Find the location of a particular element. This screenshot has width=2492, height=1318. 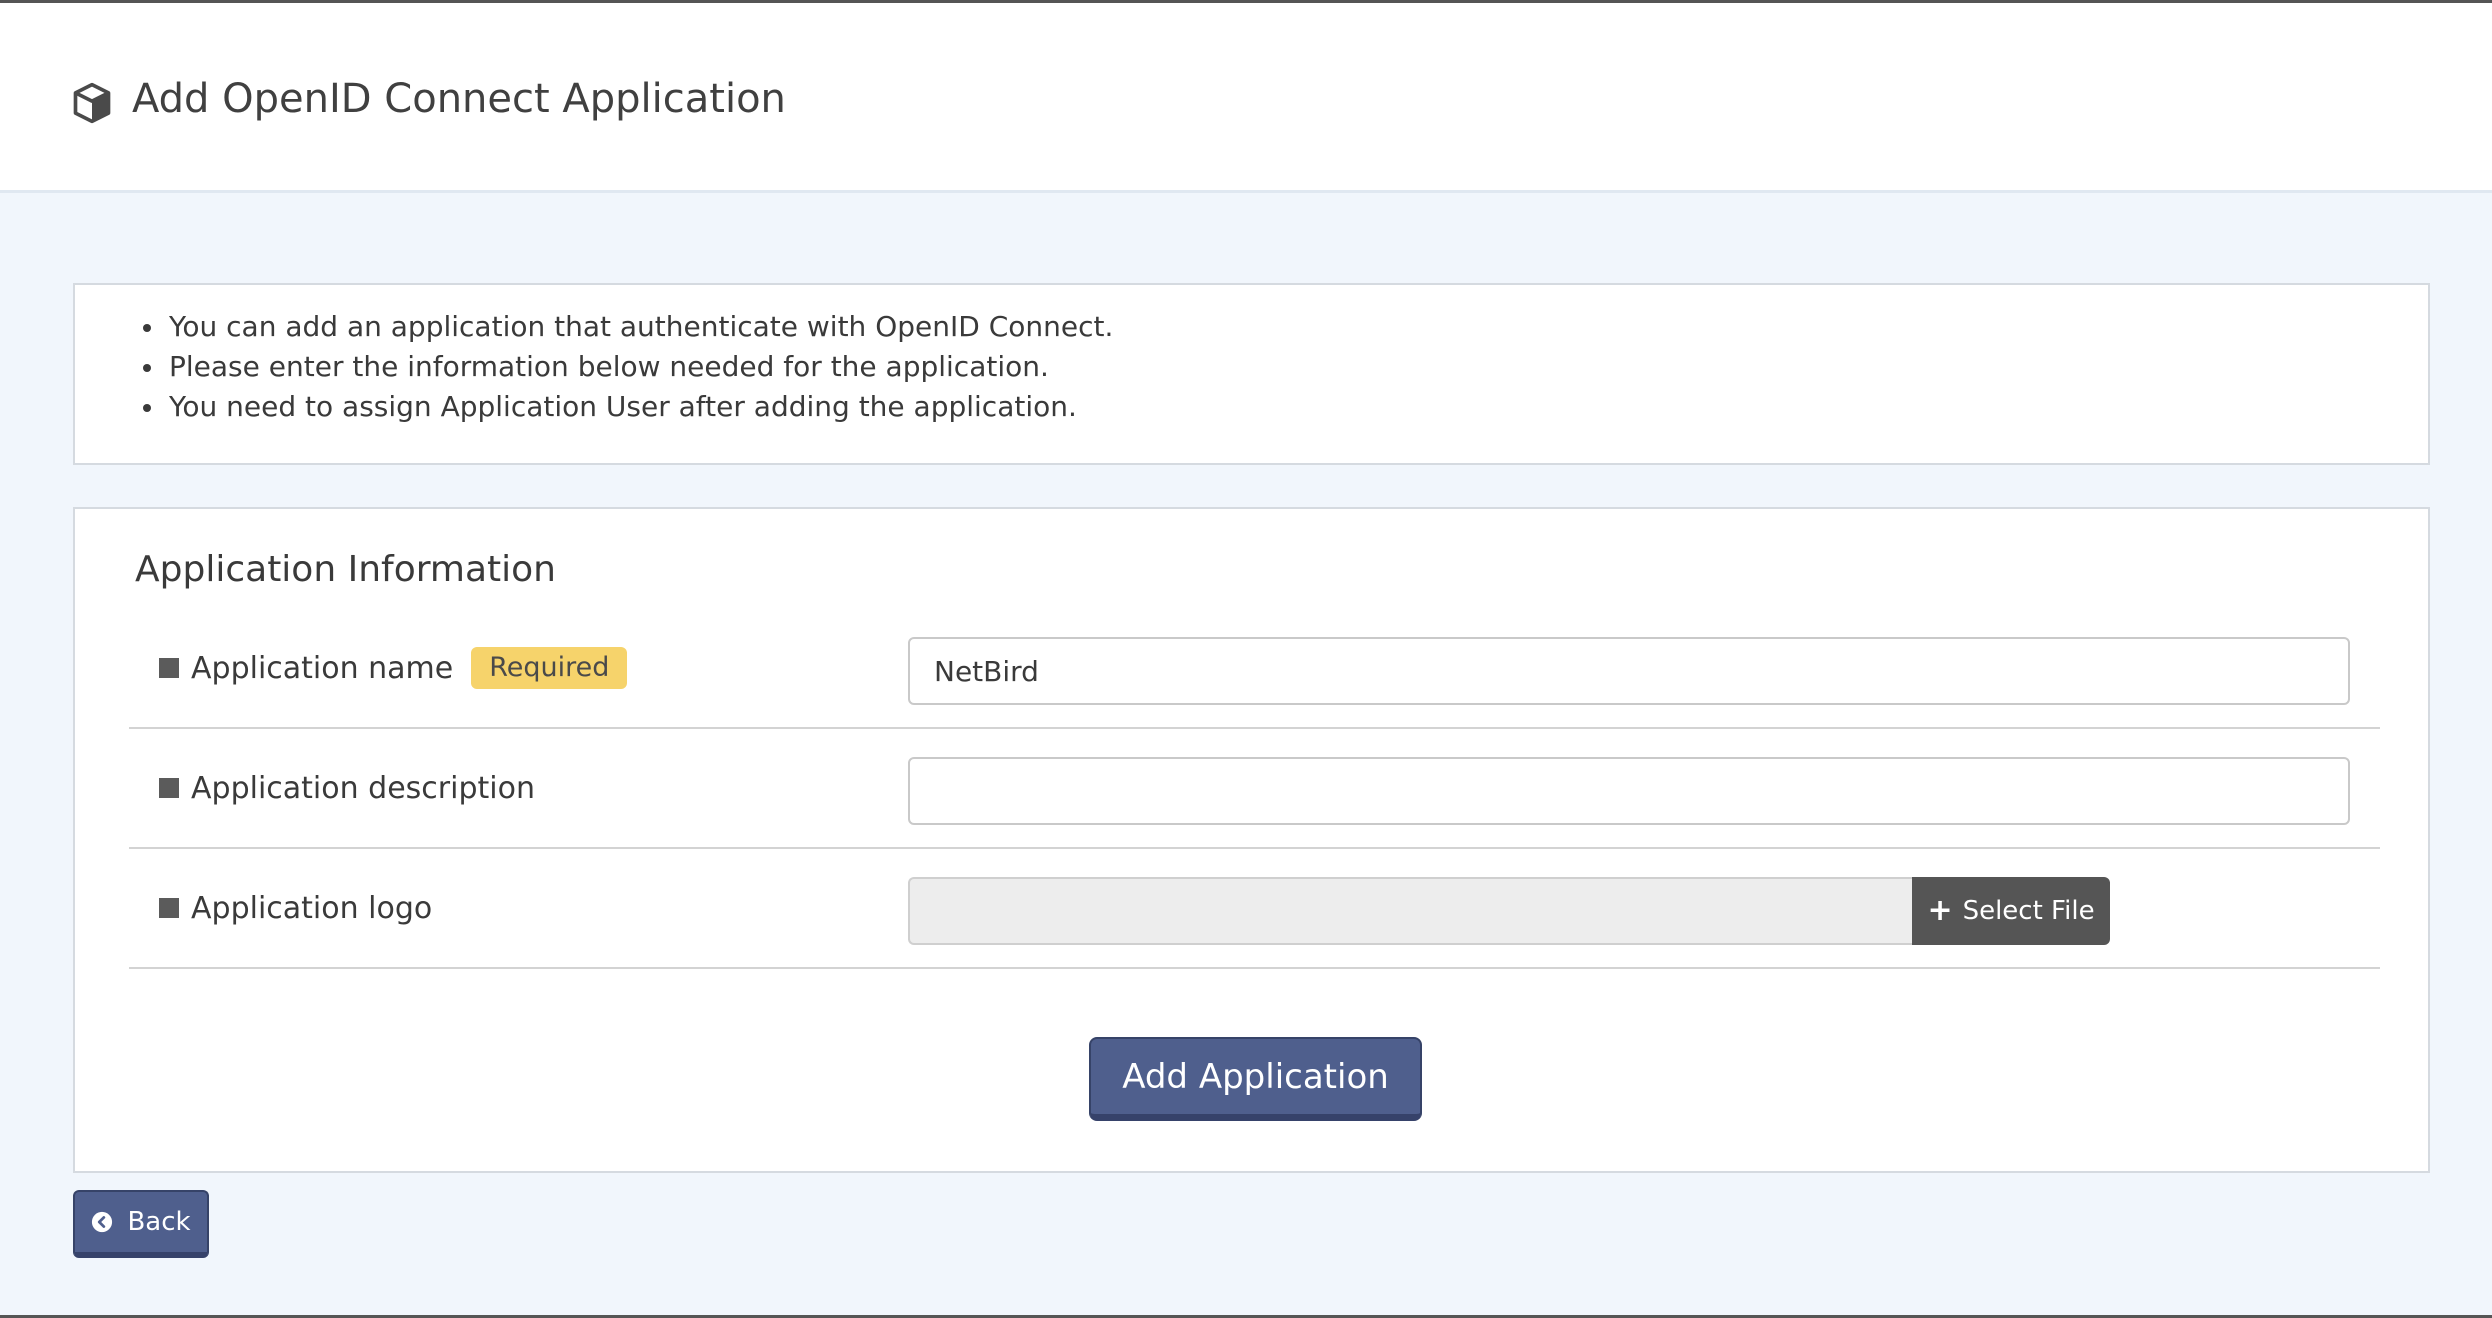

chevron-left-circle-icon is located at coordinates (102, 1222).